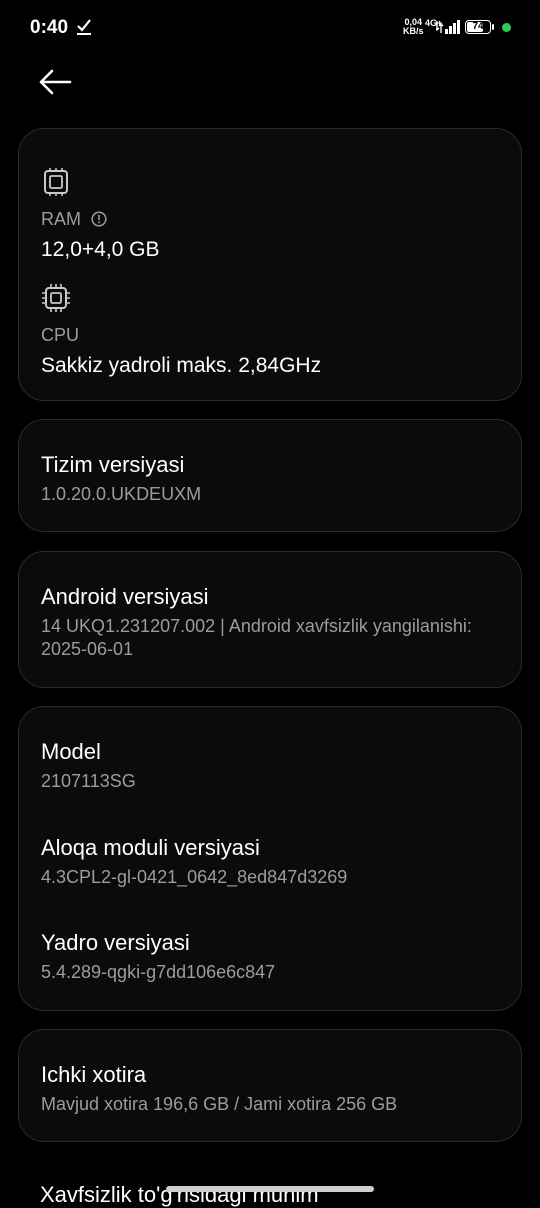 The height and width of the screenshot is (1208, 540). What do you see at coordinates (71, 751) in the screenshot?
I see `model-title: Model` at bounding box center [71, 751].